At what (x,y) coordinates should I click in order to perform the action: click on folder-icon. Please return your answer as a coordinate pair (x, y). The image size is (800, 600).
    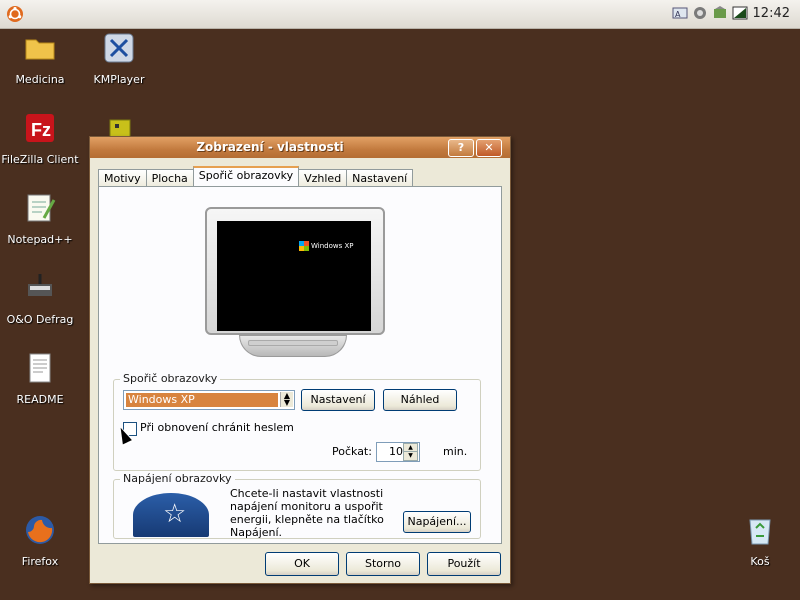
    Looking at the image, I should click on (40, 49).